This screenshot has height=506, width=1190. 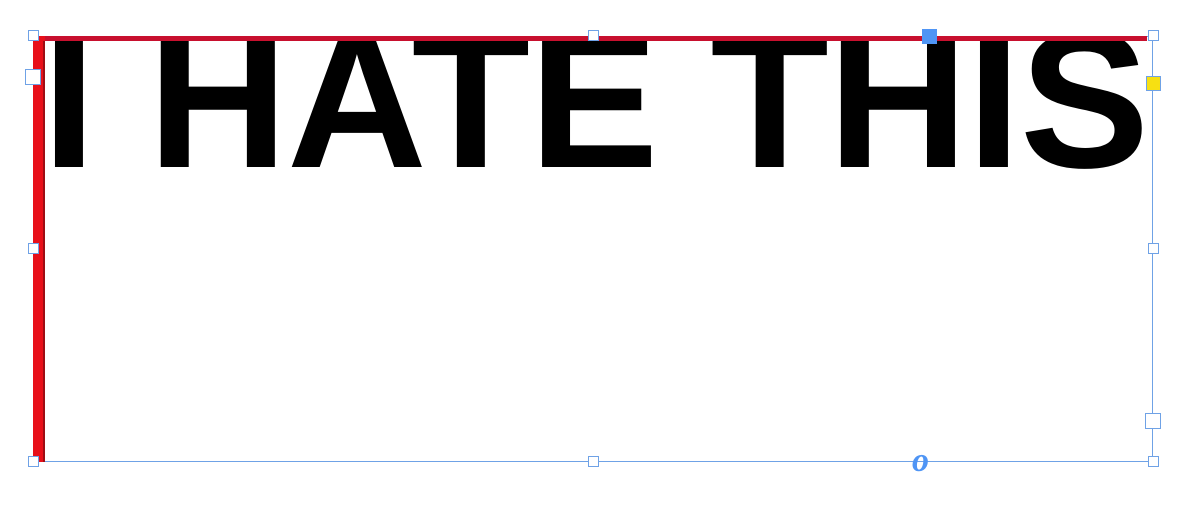 What do you see at coordinates (1153, 248) in the screenshot?
I see `middle-right-handle` at bounding box center [1153, 248].